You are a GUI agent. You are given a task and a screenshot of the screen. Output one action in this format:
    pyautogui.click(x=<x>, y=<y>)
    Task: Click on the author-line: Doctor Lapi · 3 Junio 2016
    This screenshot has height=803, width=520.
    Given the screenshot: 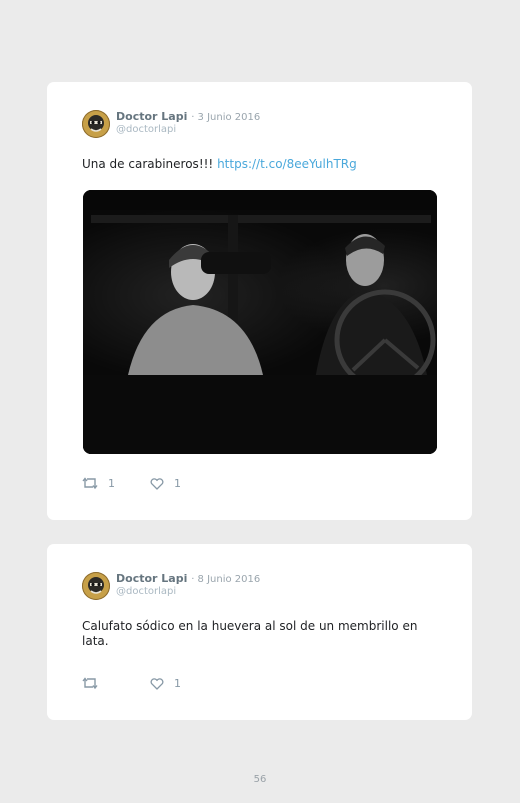 What is the action you would take?
    pyautogui.click(x=188, y=116)
    